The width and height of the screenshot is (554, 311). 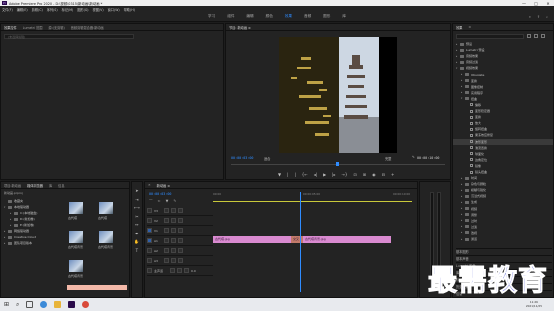 What do you see at coordinates (52, 9) in the screenshot?
I see `menu-sequence: 序列(S)` at bounding box center [52, 9].